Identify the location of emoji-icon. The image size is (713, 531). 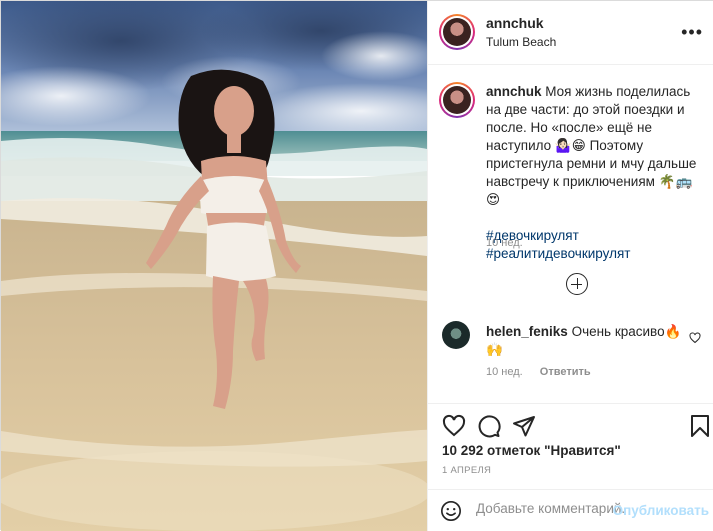
(451, 512).